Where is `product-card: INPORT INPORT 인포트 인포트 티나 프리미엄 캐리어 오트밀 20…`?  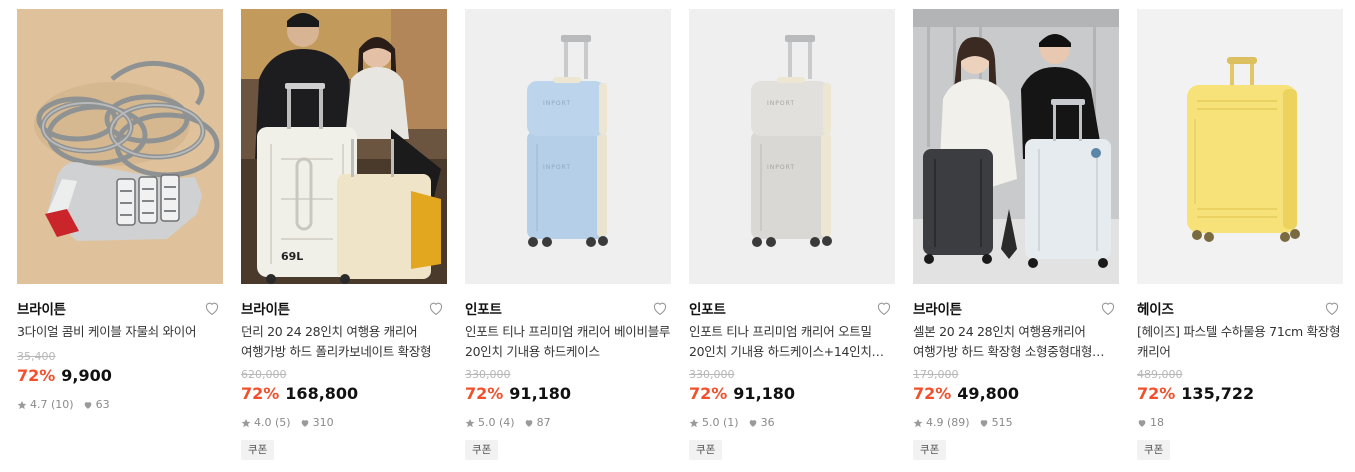
product-card: INPORT INPORT 인포트 인포트 티나 프리미엄 캐리어 오트밀 20… is located at coordinates (792, 239).